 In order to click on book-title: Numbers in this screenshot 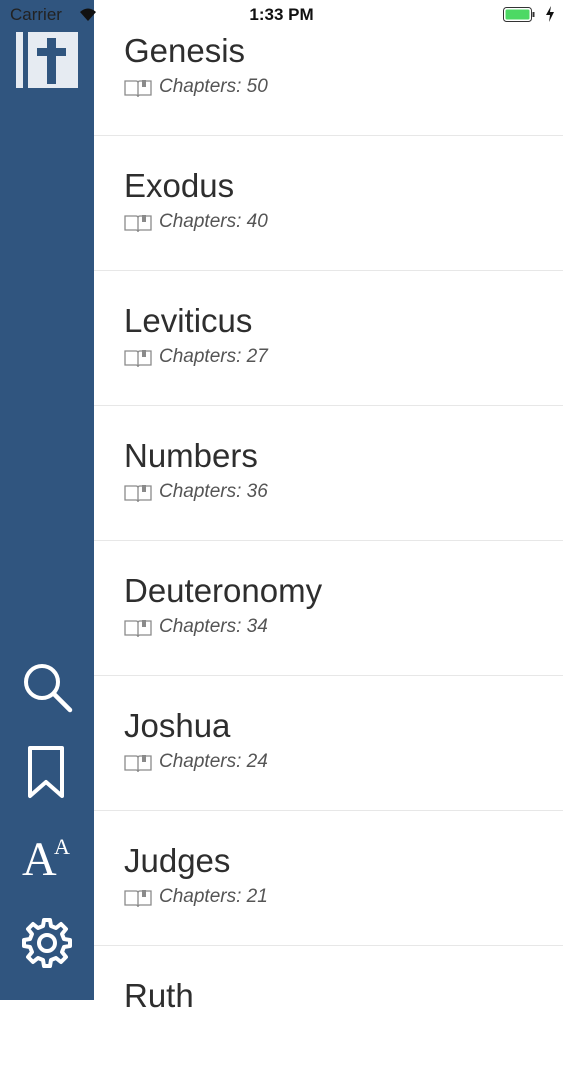, I will do `click(191, 455)`.